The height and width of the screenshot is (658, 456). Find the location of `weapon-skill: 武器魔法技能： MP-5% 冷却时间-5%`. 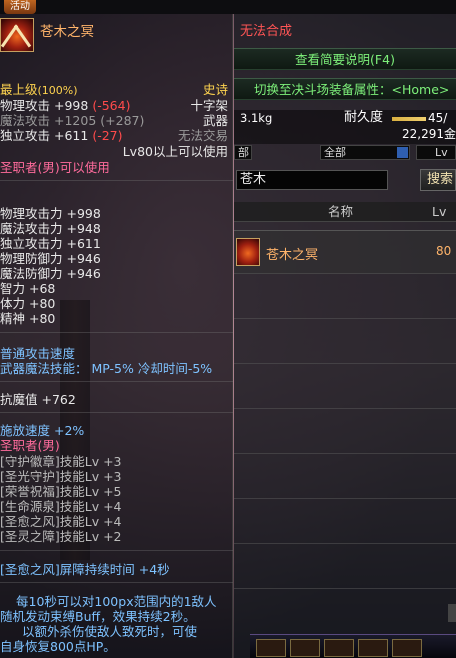

weapon-skill: 武器魔法技能： MP-5% 冷却时间-5% is located at coordinates (106, 368).